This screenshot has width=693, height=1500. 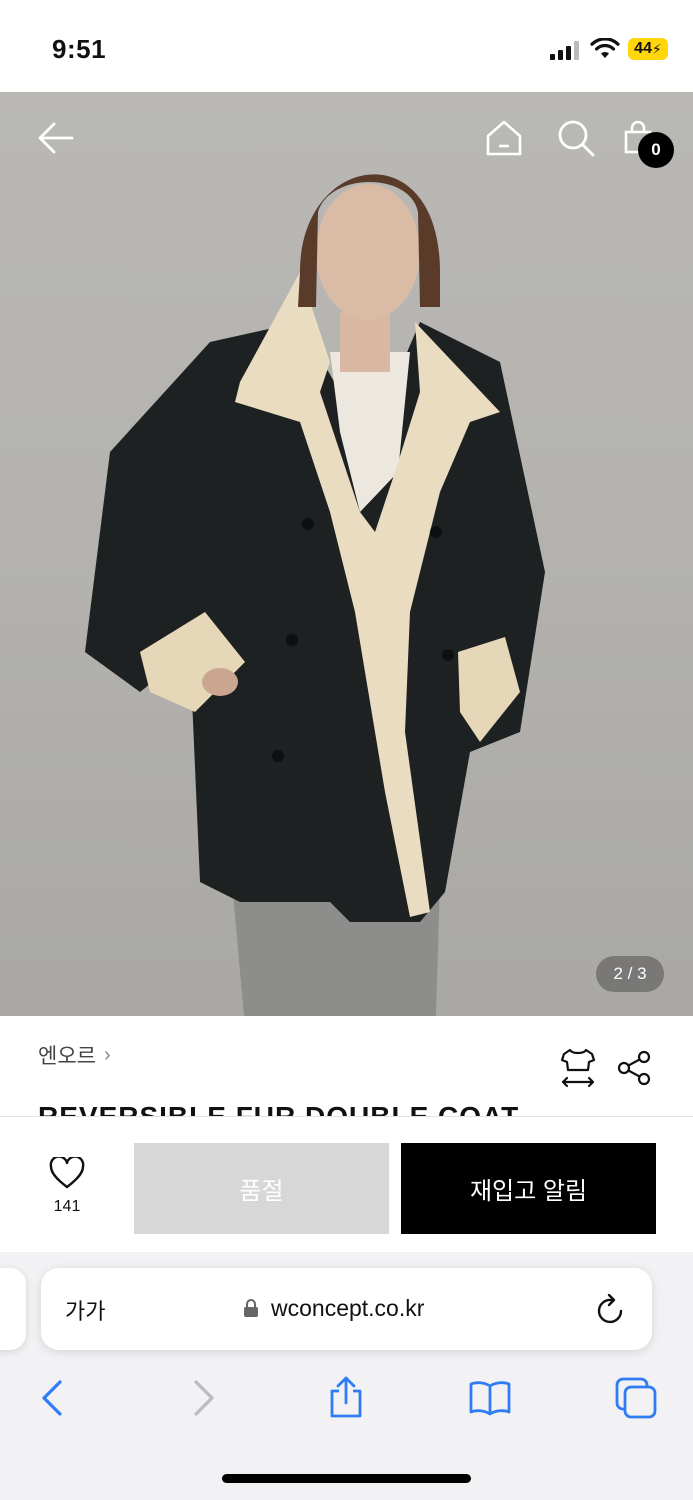 I want to click on previous-tab-preview, so click(x=13, y=1309).